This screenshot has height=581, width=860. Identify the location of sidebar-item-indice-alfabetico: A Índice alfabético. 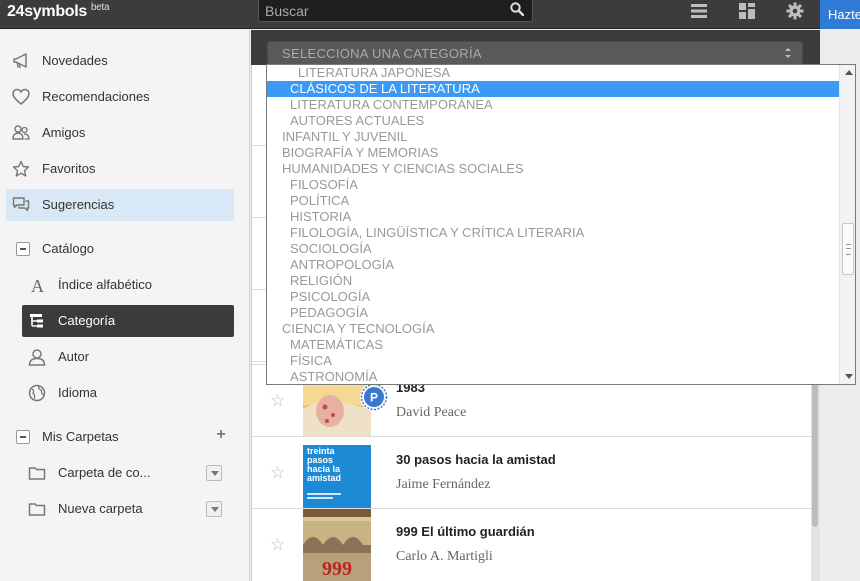
(128, 285).